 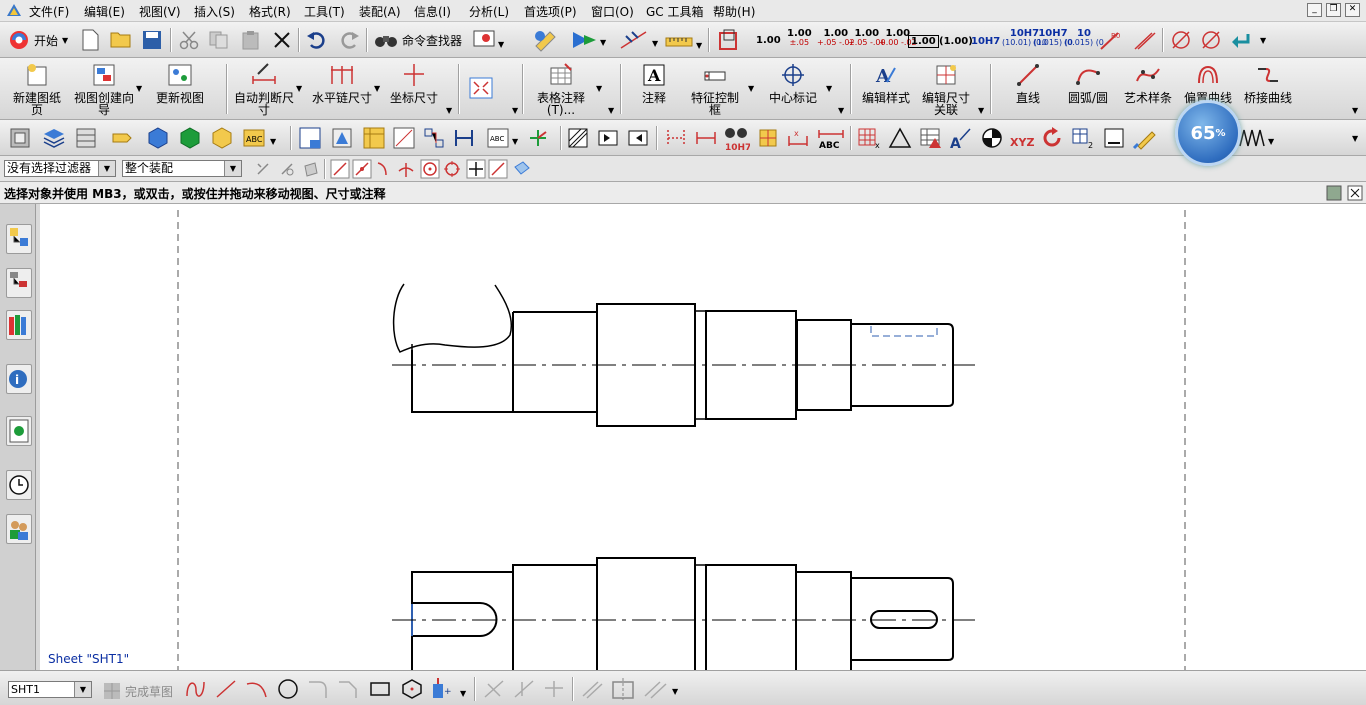 What do you see at coordinates (541, 138) in the screenshot?
I see `view-orientation-icon` at bounding box center [541, 138].